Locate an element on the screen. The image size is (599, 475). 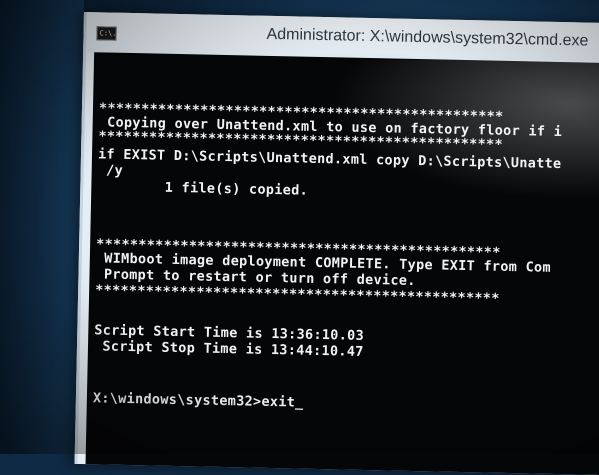
screen-bezel is located at coordinates (42, 227).